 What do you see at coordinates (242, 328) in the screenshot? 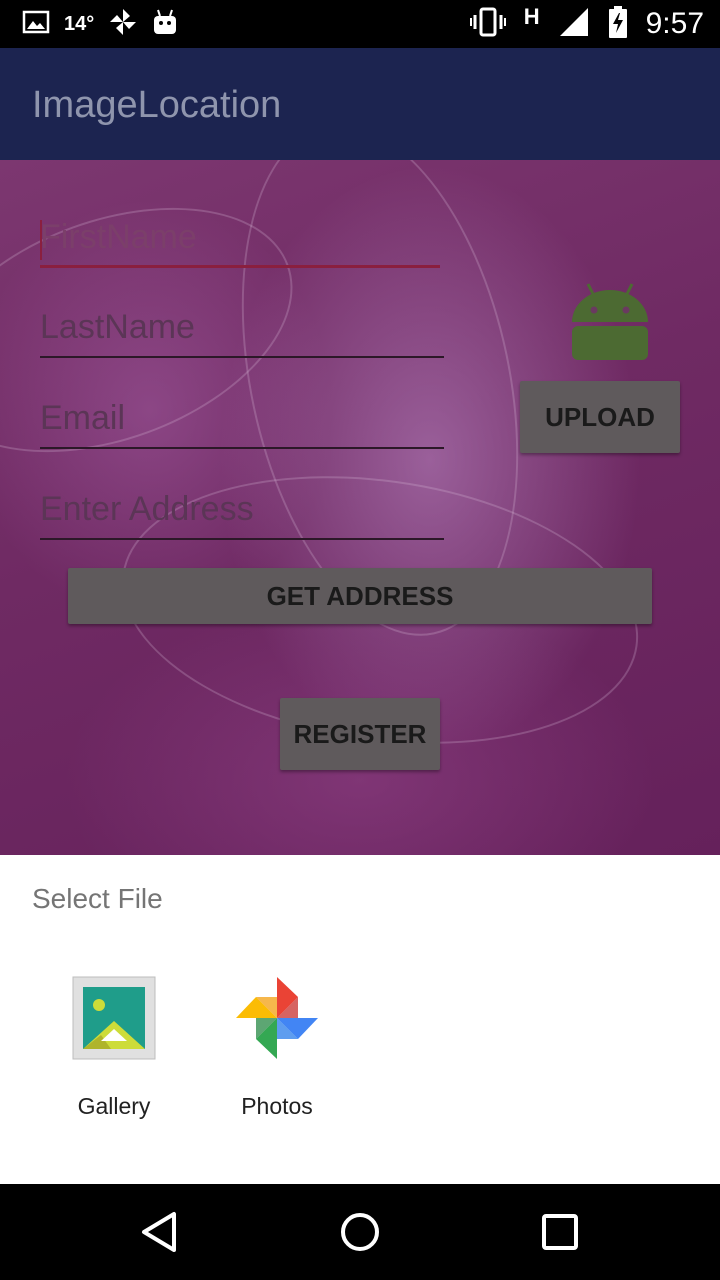
I see `last-name-field: LastName` at bounding box center [242, 328].